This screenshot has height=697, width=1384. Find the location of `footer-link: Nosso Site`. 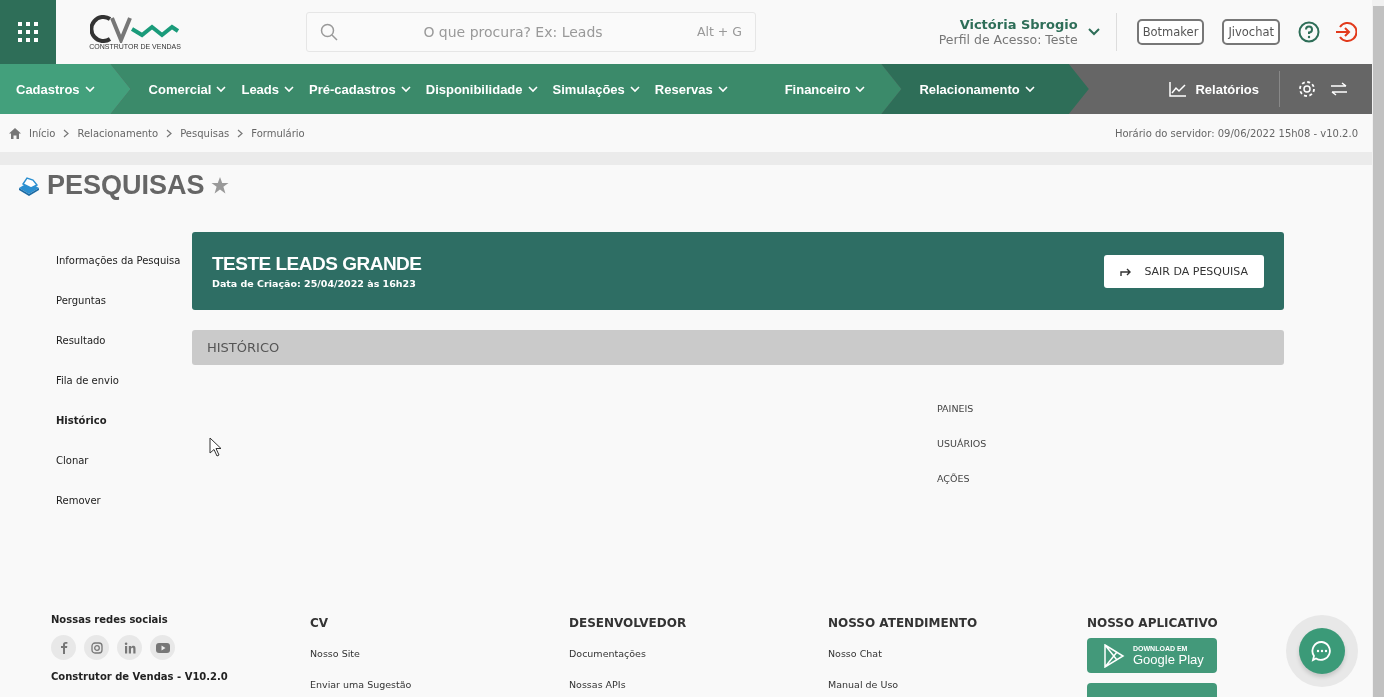

footer-link: Nosso Site is located at coordinates (439, 654).